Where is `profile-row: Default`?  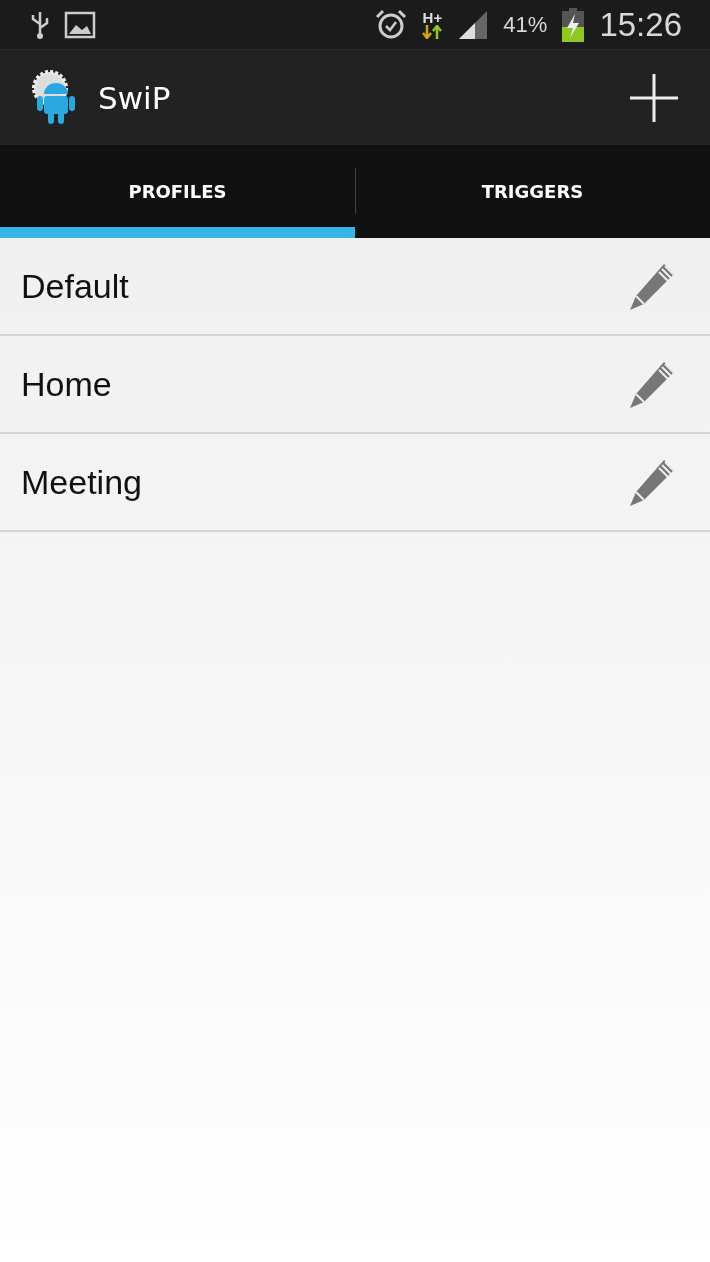 profile-row: Default is located at coordinates (355, 287).